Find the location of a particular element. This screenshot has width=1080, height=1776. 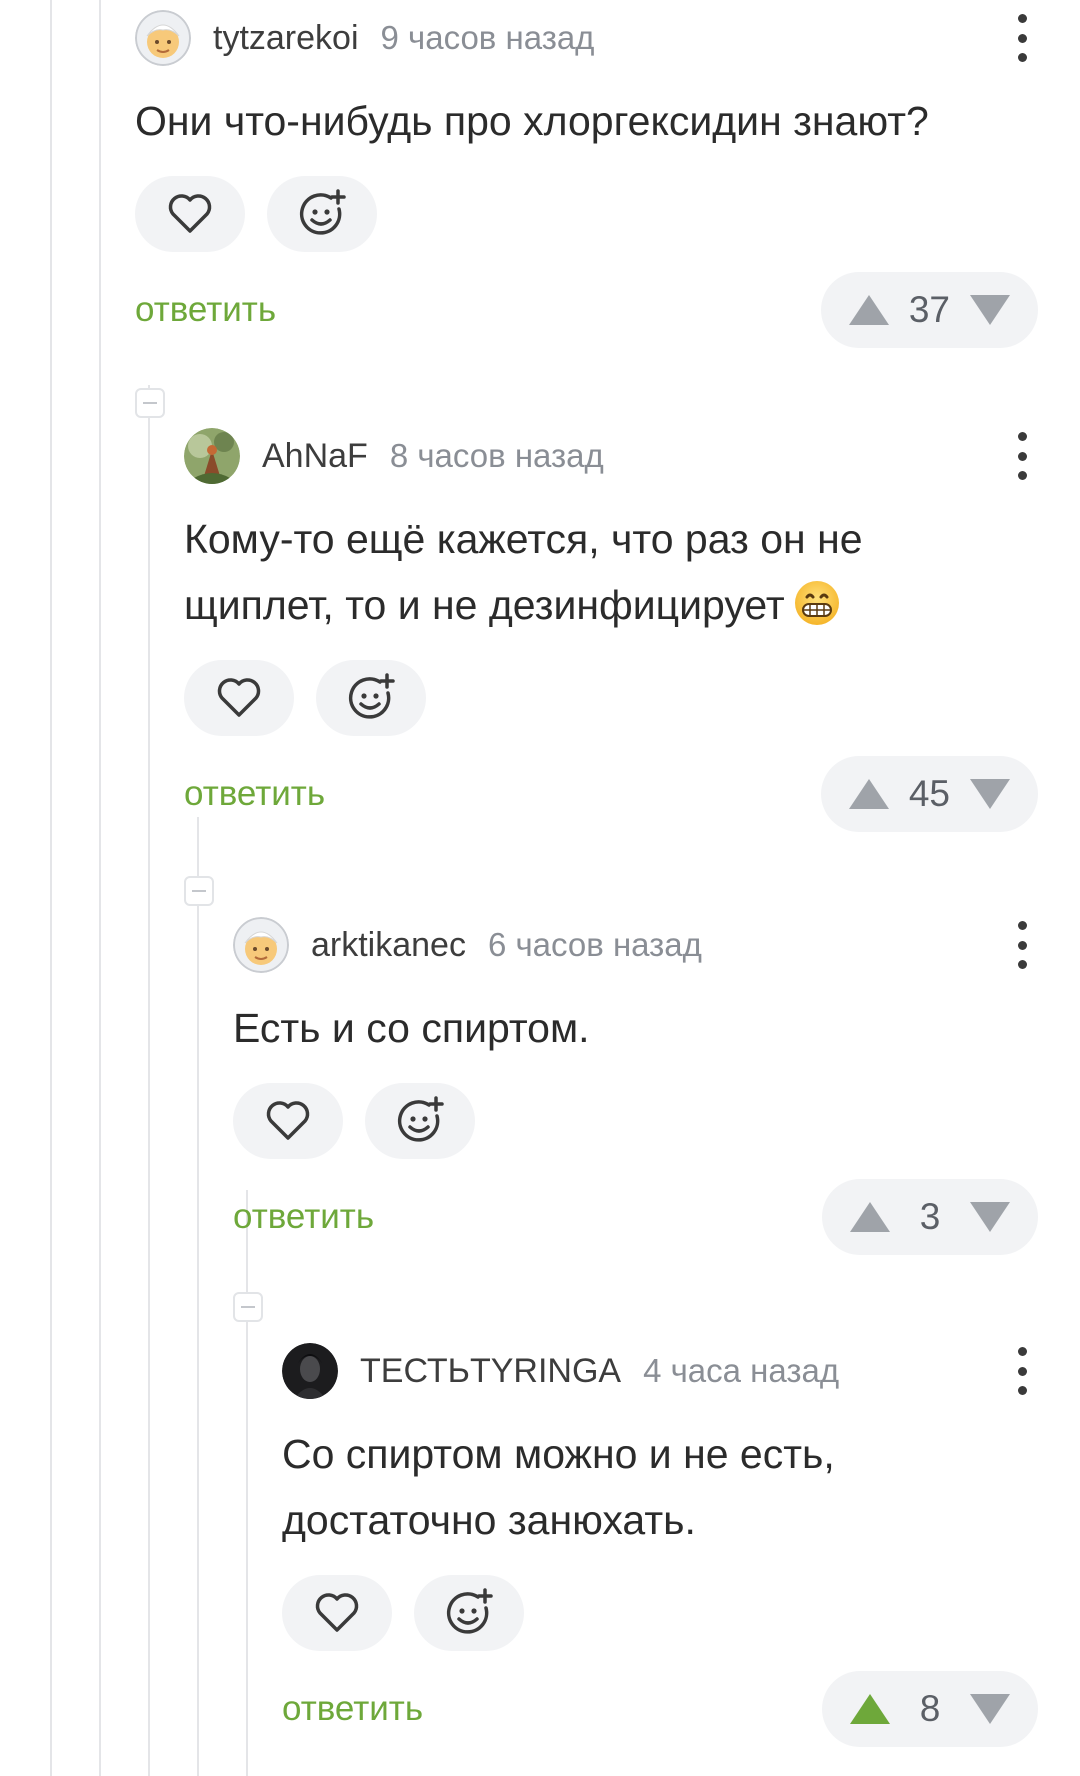

comment-text-line: Есть и со спиртом. is located at coordinates (411, 1028).